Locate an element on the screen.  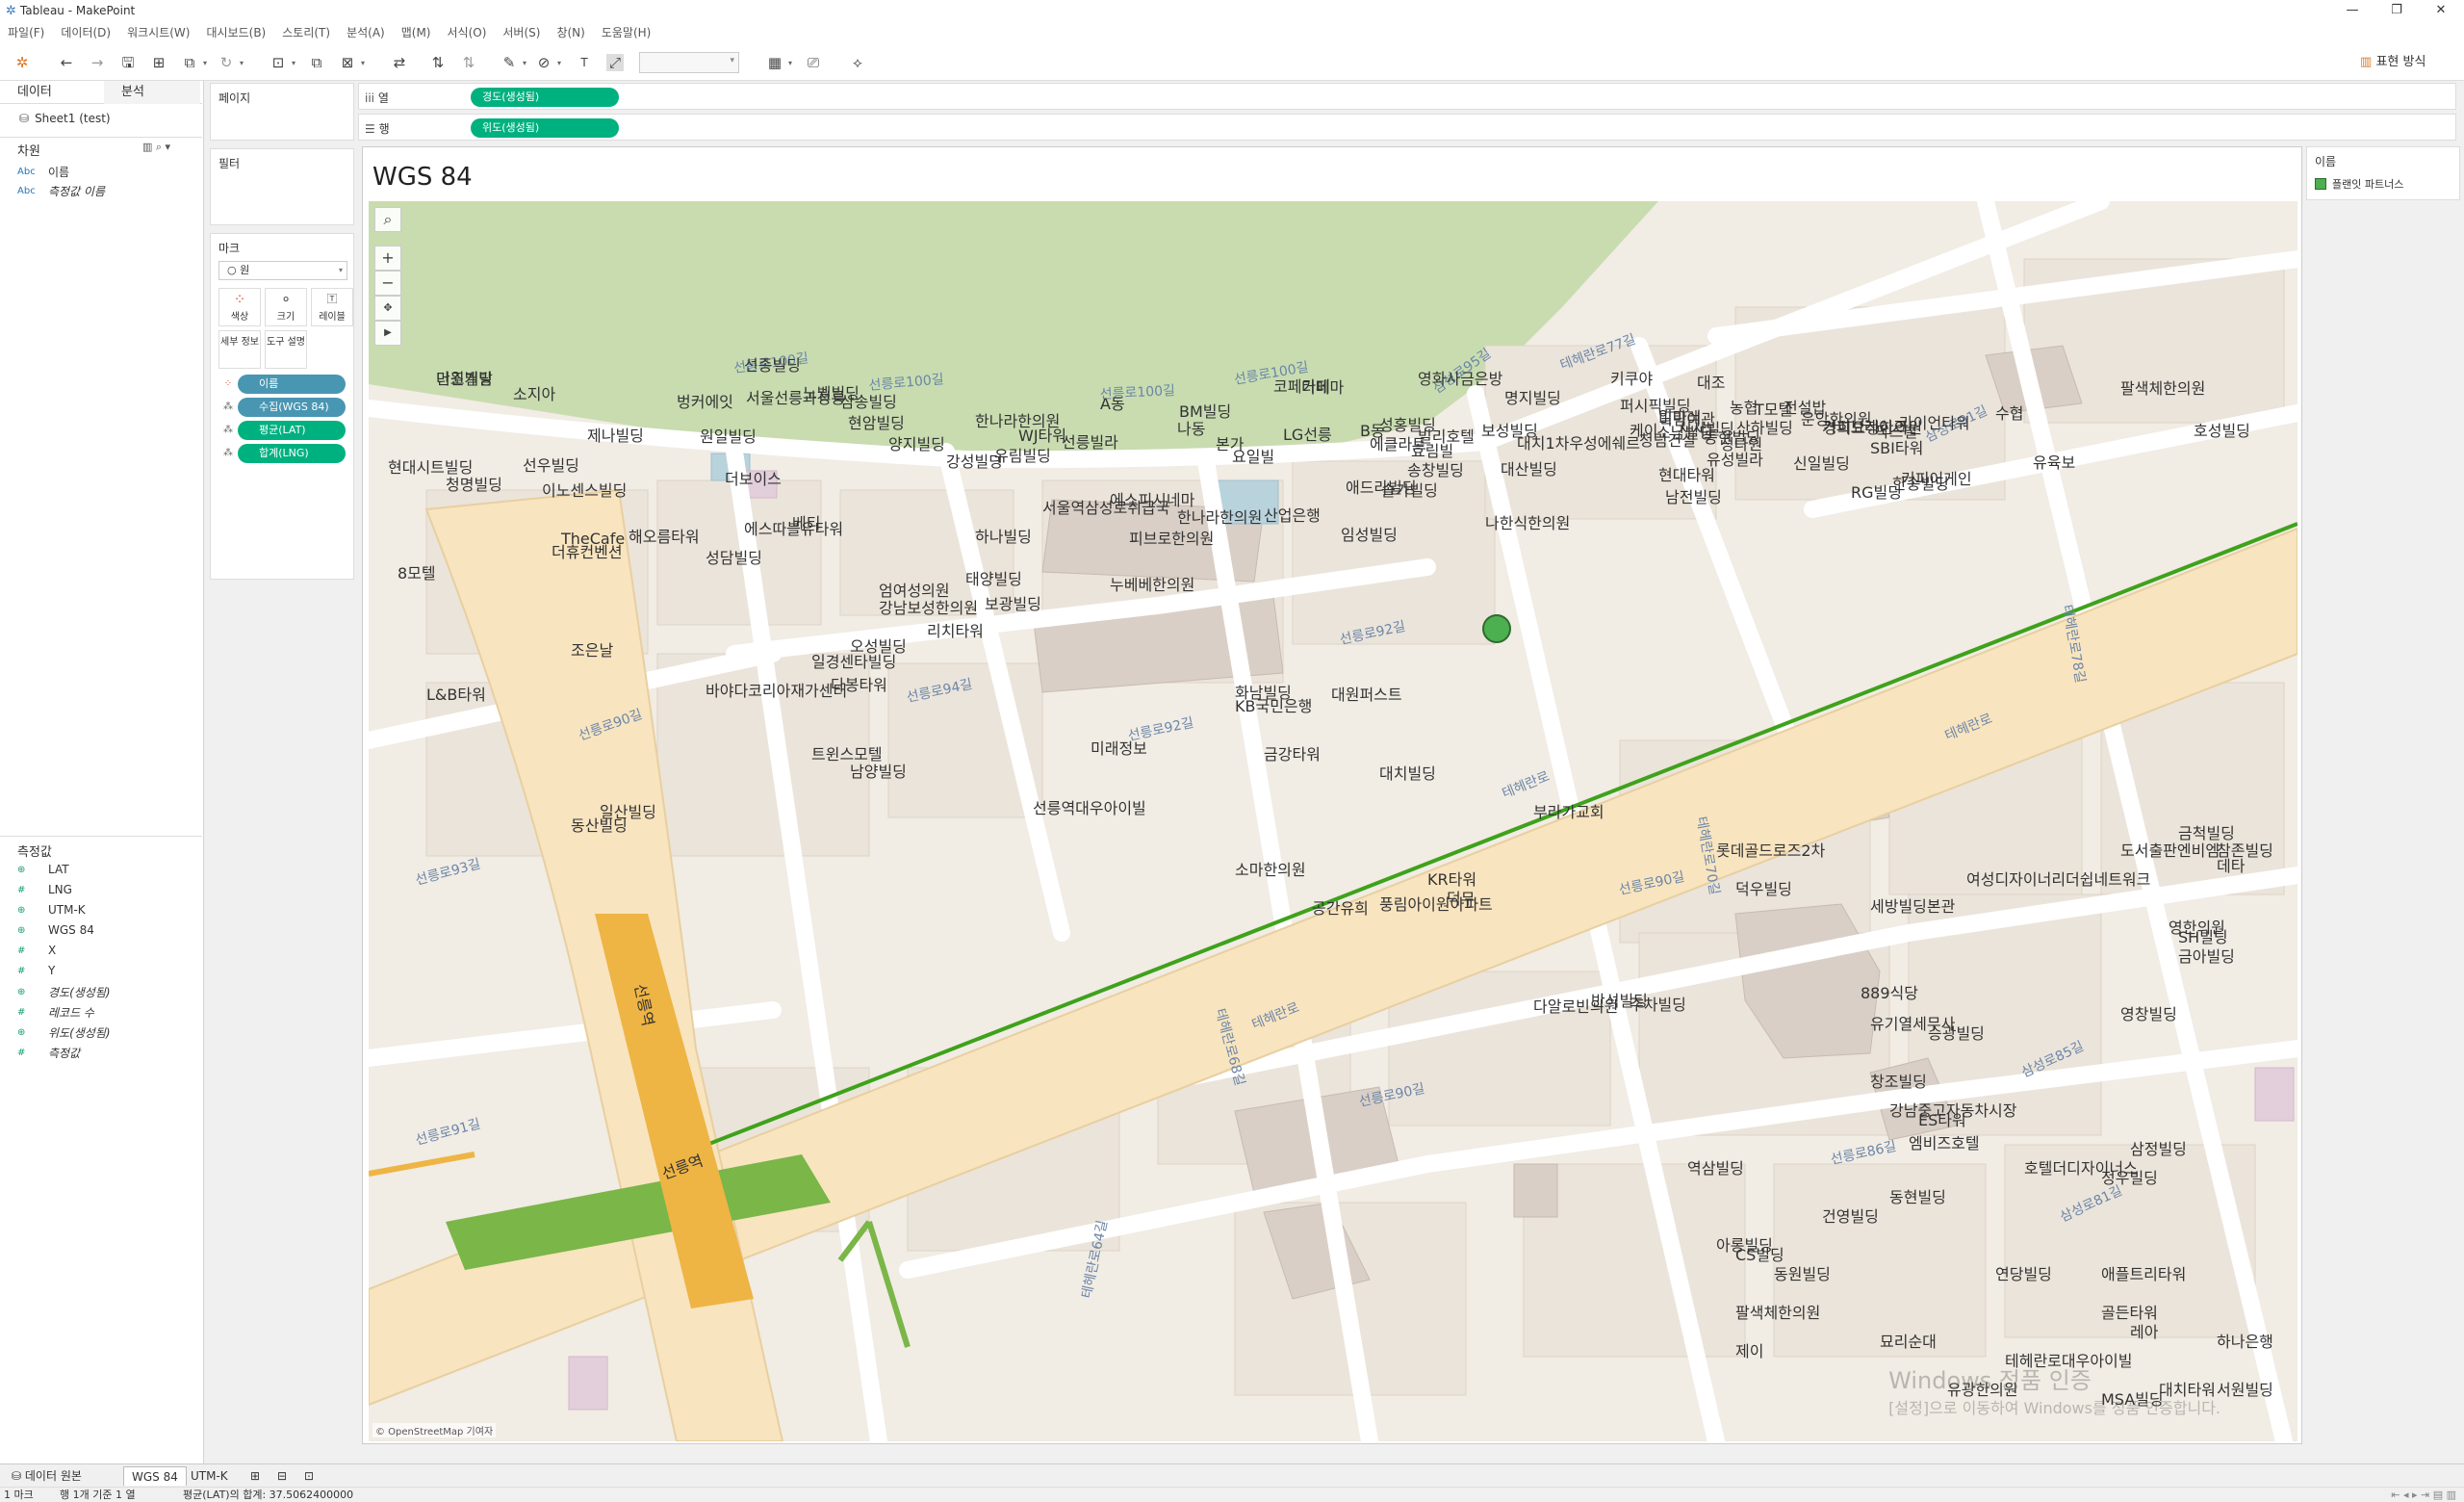
tab-wgs84: WGS 84 is located at coordinates (155, 1476).